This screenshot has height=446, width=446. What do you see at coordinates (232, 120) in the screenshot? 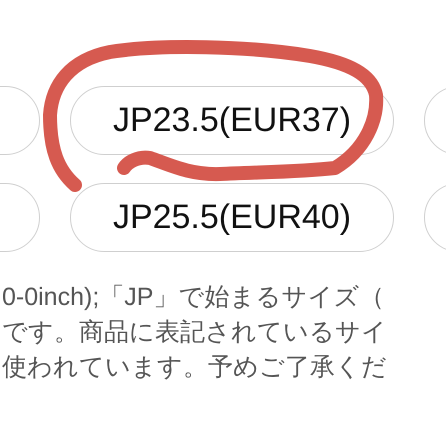
I see `size-option: JP23.5(EUR37)` at bounding box center [232, 120].